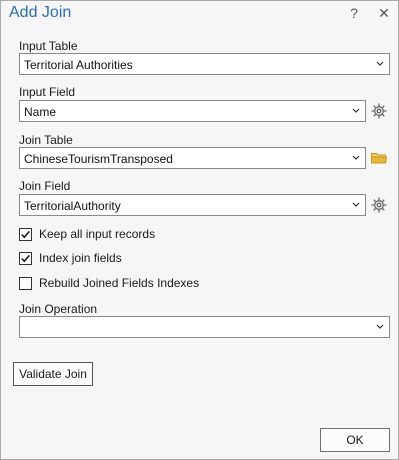  Describe the element at coordinates (45, 186) in the screenshot. I see `join-field-label: Join Field` at that location.